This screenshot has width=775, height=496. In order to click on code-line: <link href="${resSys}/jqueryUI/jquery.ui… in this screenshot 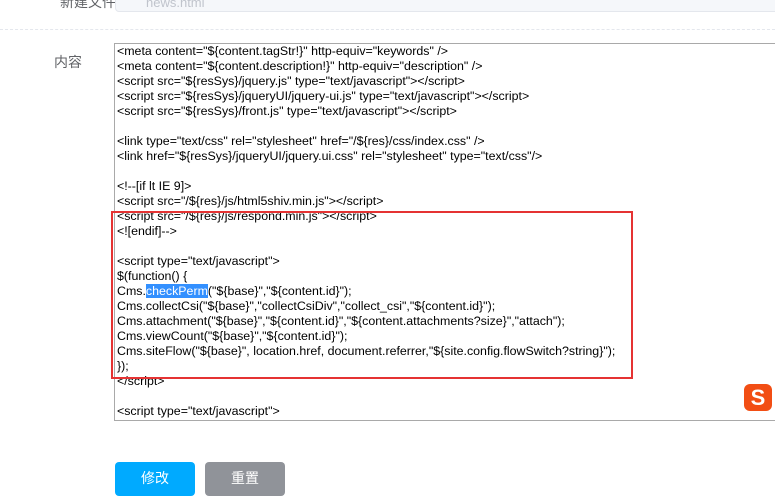, I will do `click(330, 156)`.